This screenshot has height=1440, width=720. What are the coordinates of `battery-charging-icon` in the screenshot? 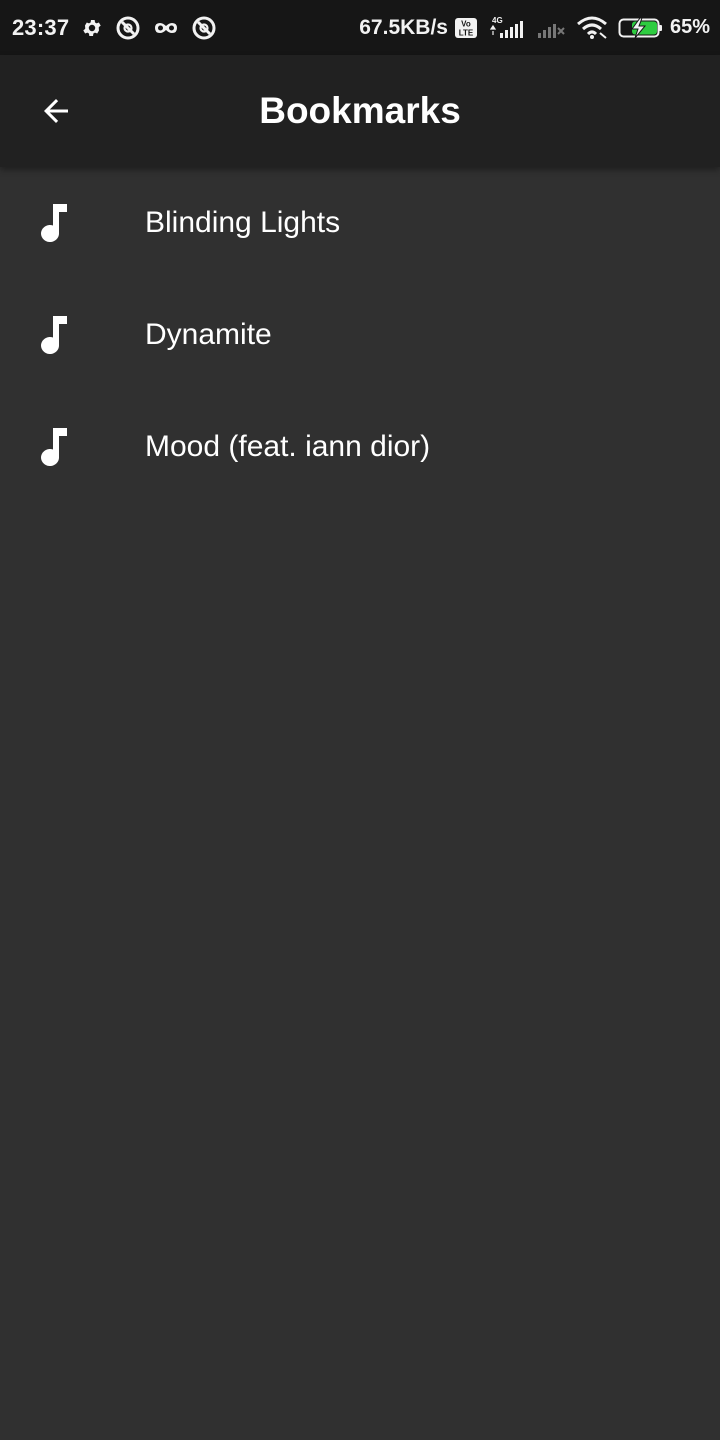 It's located at (641, 28).